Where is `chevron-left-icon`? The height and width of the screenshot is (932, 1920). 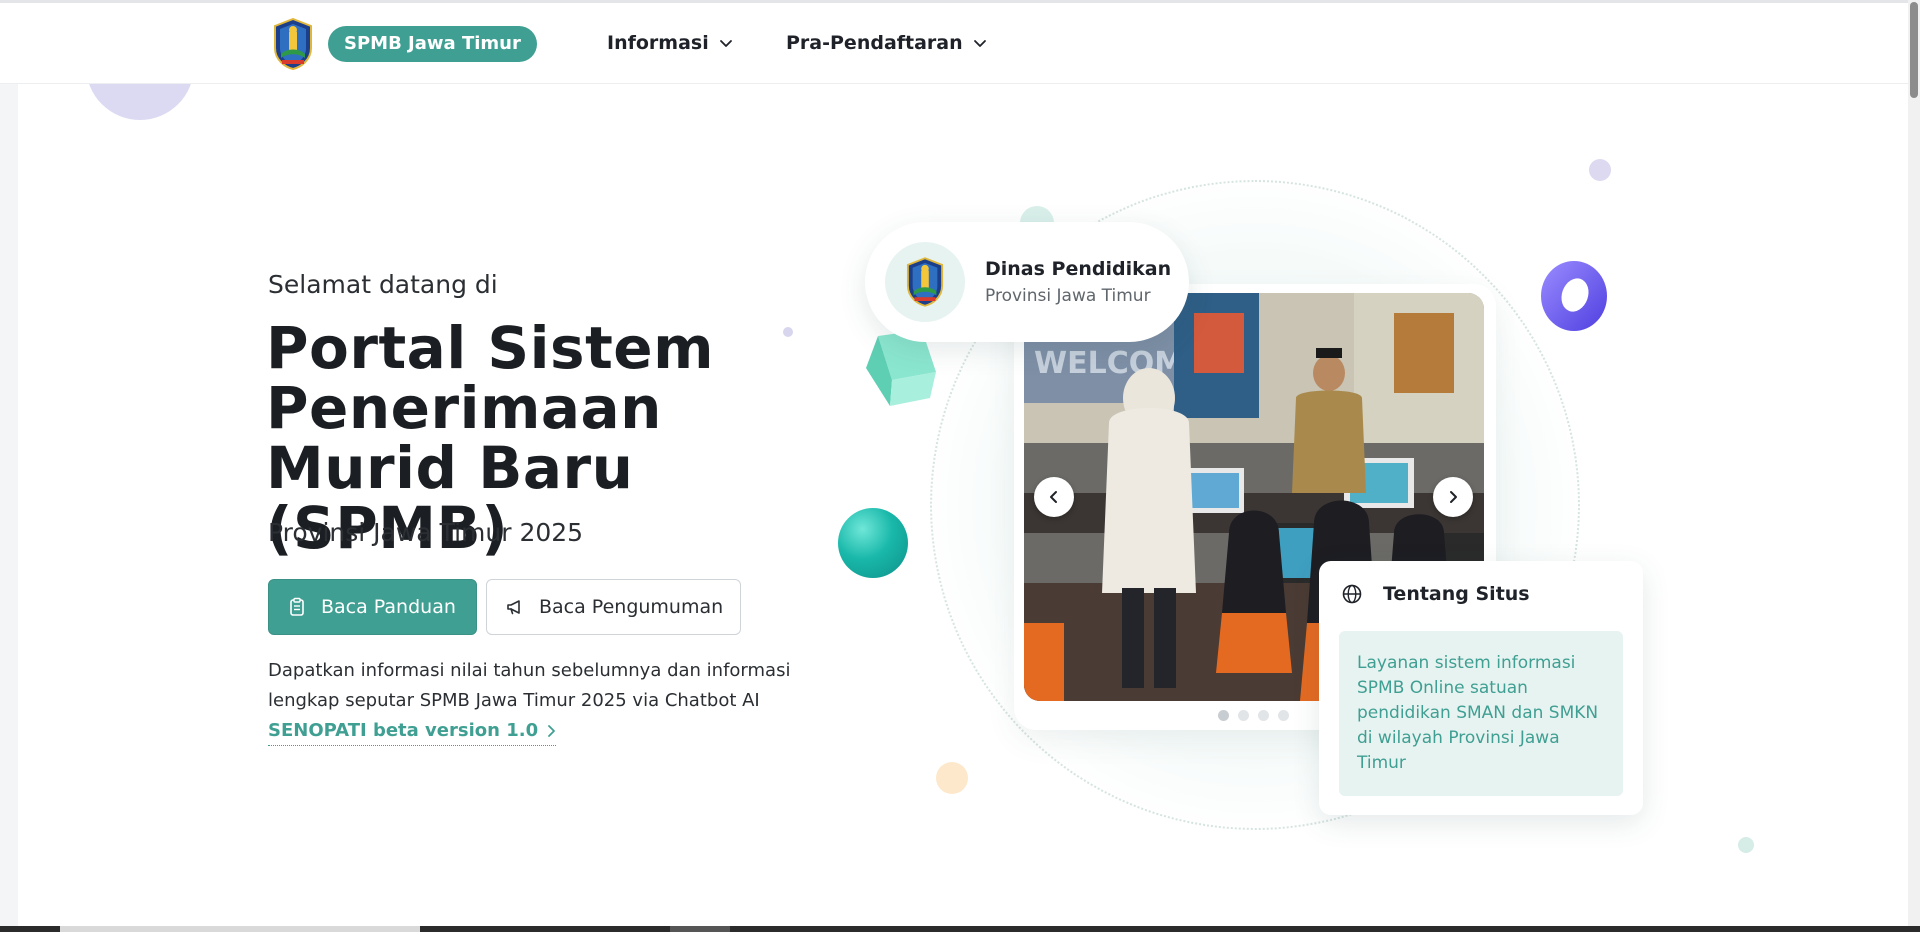 chevron-left-icon is located at coordinates (1053, 497).